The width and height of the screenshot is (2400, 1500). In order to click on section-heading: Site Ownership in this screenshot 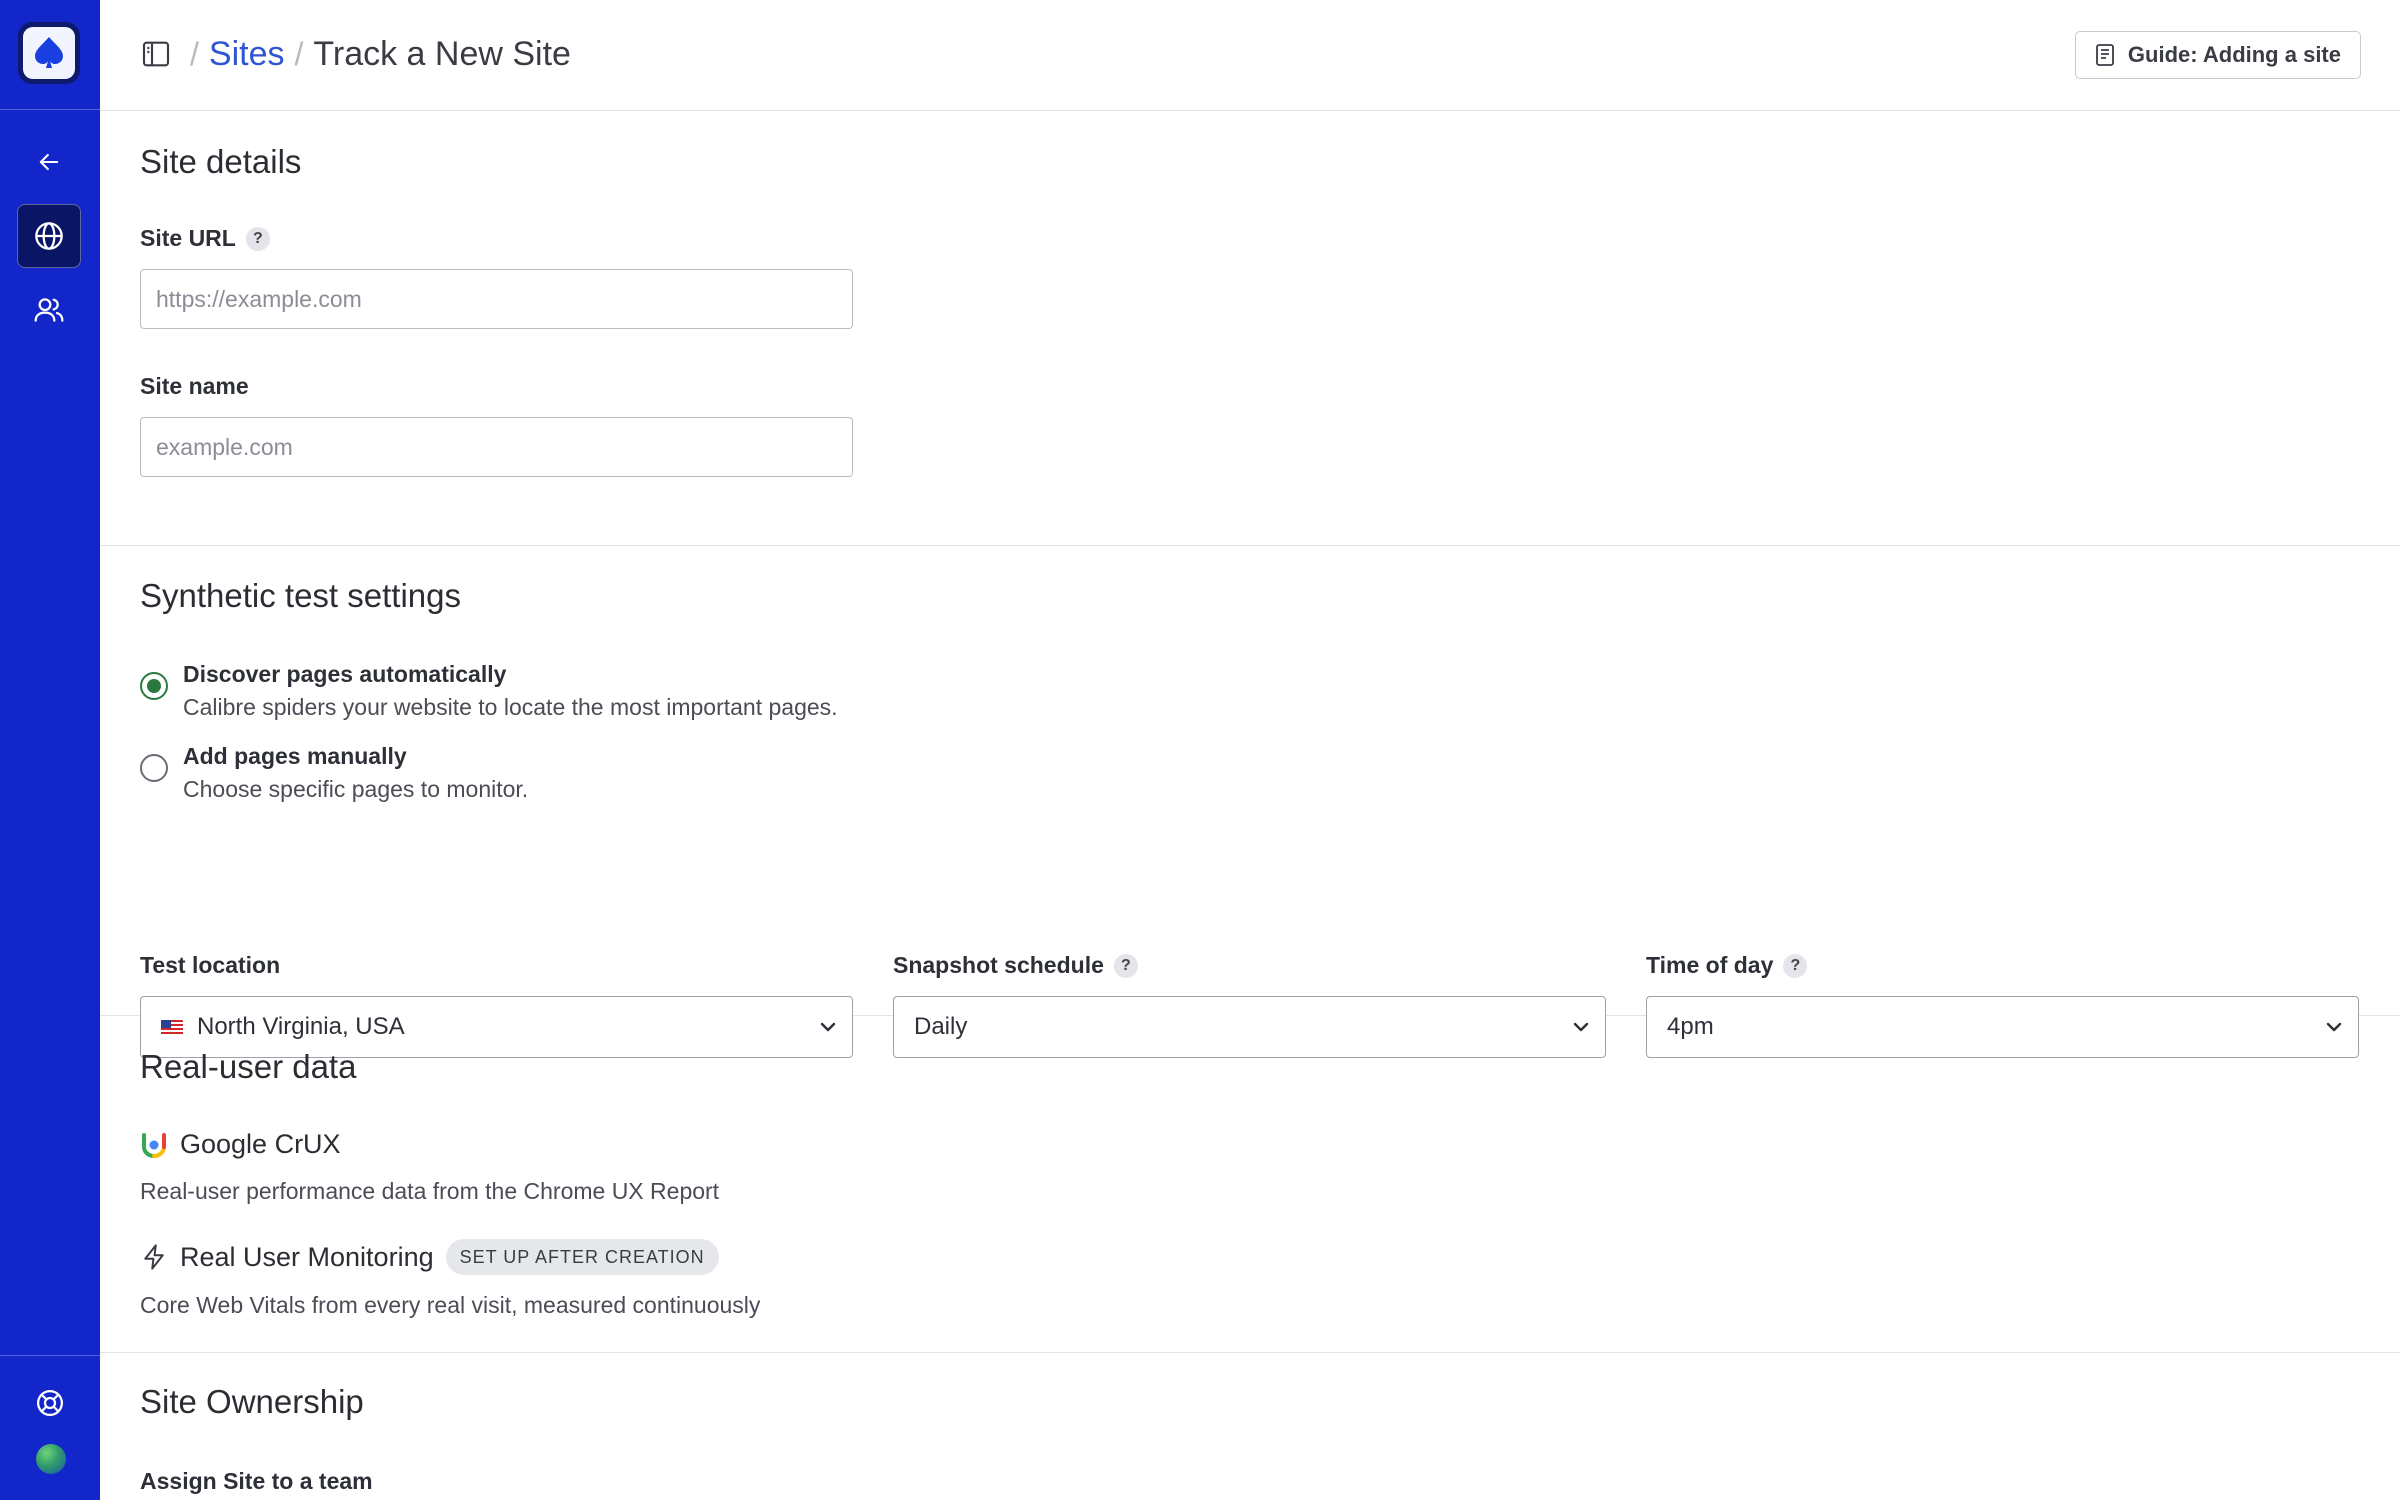, I will do `click(252, 1401)`.